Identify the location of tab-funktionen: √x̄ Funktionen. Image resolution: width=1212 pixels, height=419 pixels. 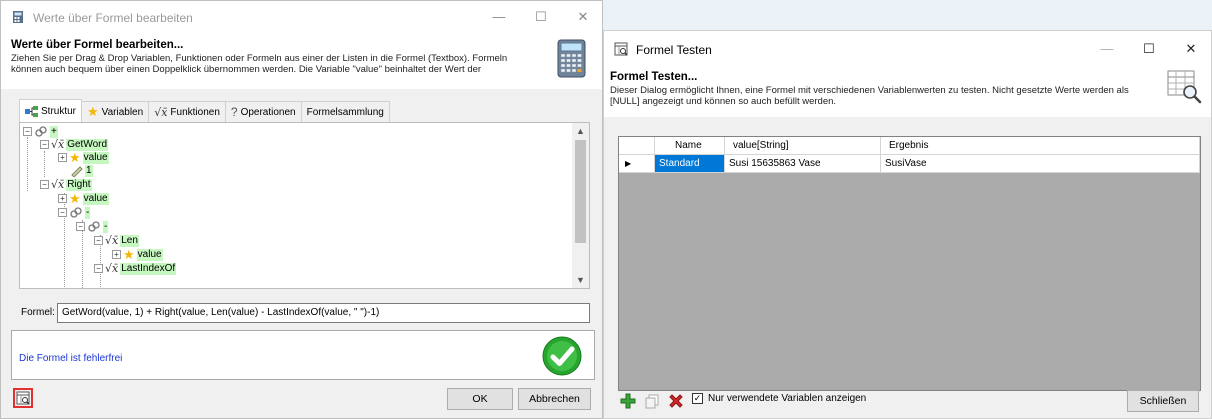
(187, 111).